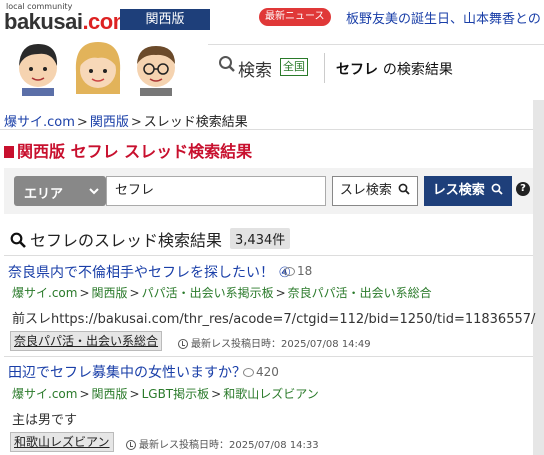  What do you see at coordinates (62, 442) in the screenshot?
I see `result-board-tag: 和歌山レズビアン` at bounding box center [62, 442].